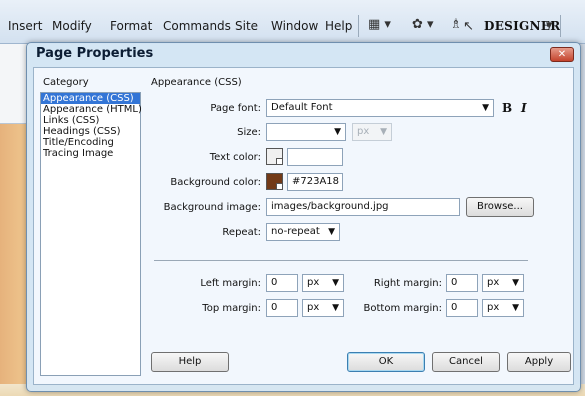  Describe the element at coordinates (246, 26) in the screenshot. I see `menu-site: Site` at that location.